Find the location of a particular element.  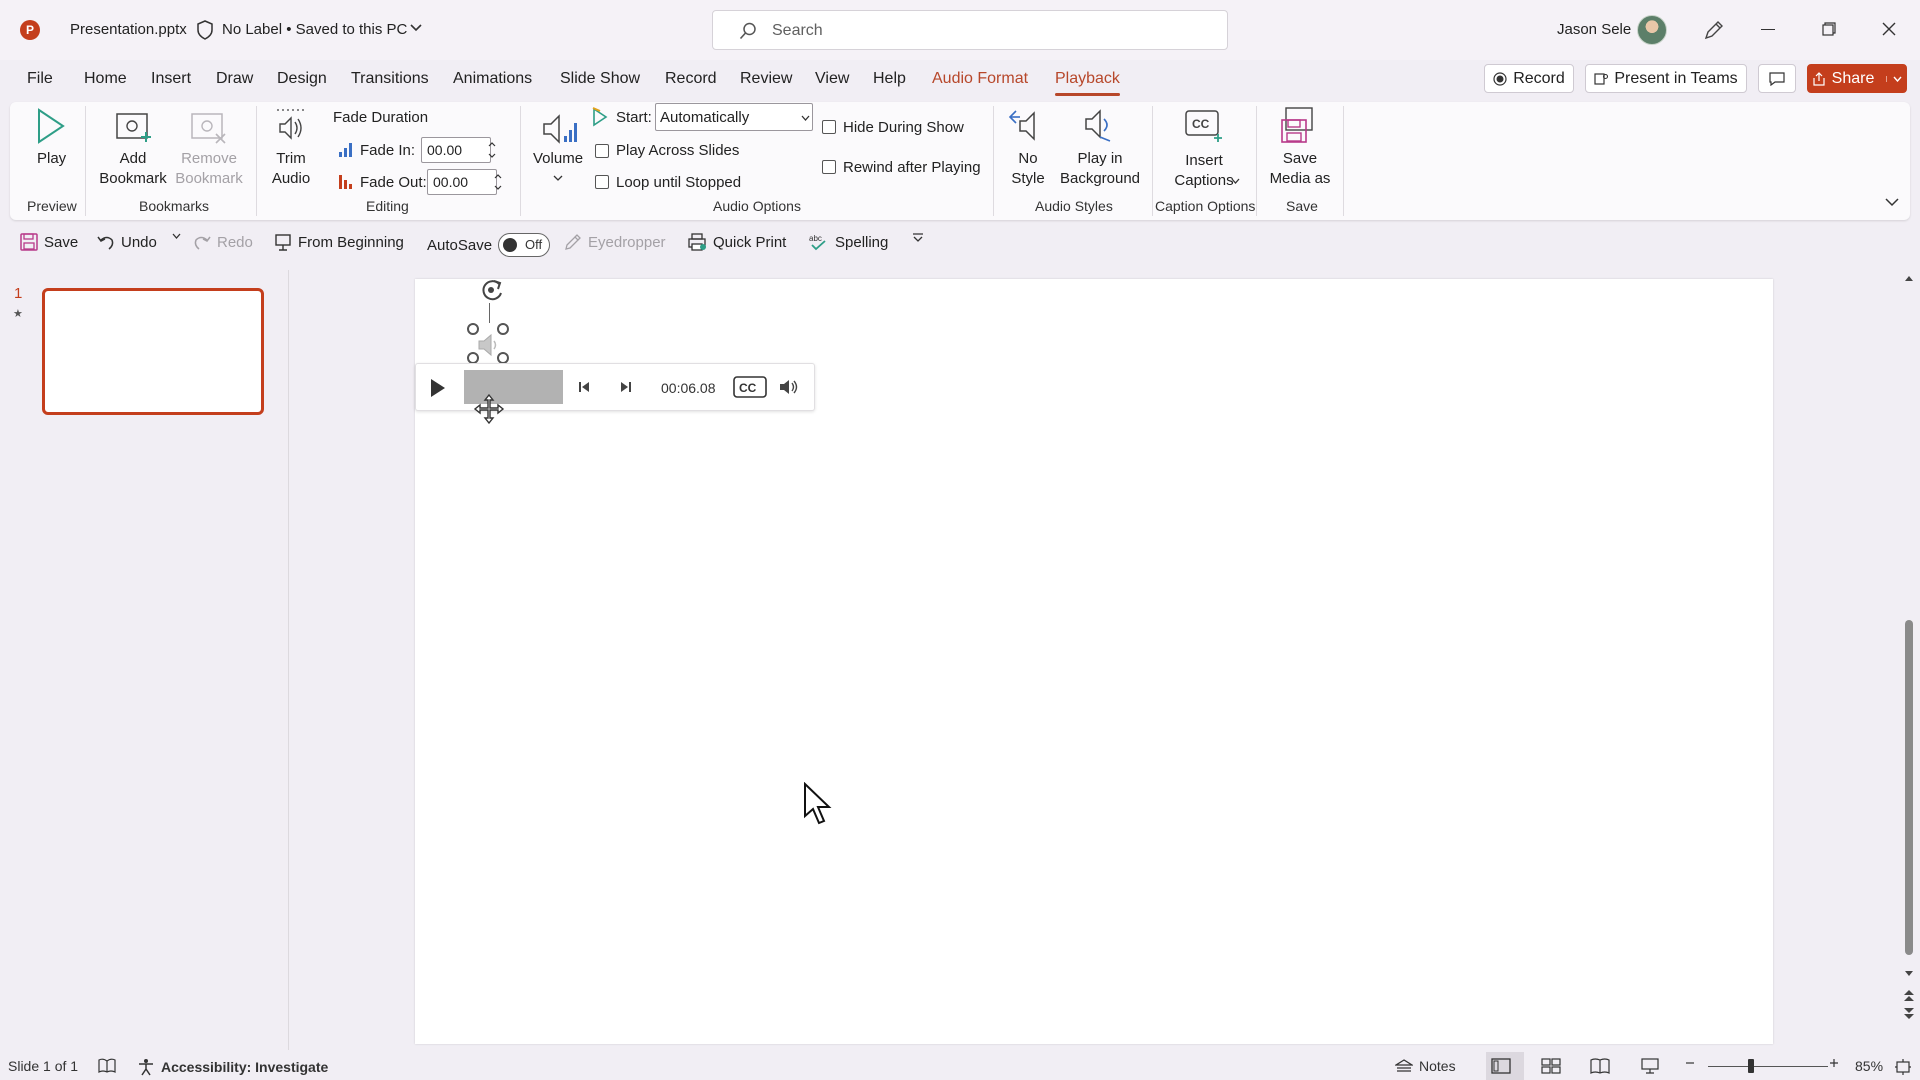

insert-captions-icon: CC is located at coordinates (1204, 126).